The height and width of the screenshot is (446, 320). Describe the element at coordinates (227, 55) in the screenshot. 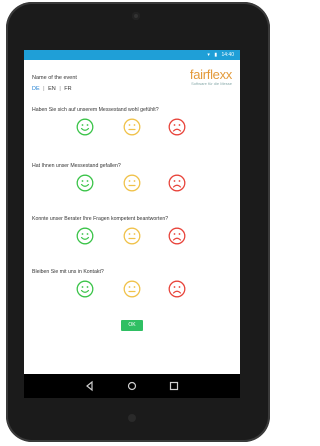

I see `status-time: 14:40` at that location.